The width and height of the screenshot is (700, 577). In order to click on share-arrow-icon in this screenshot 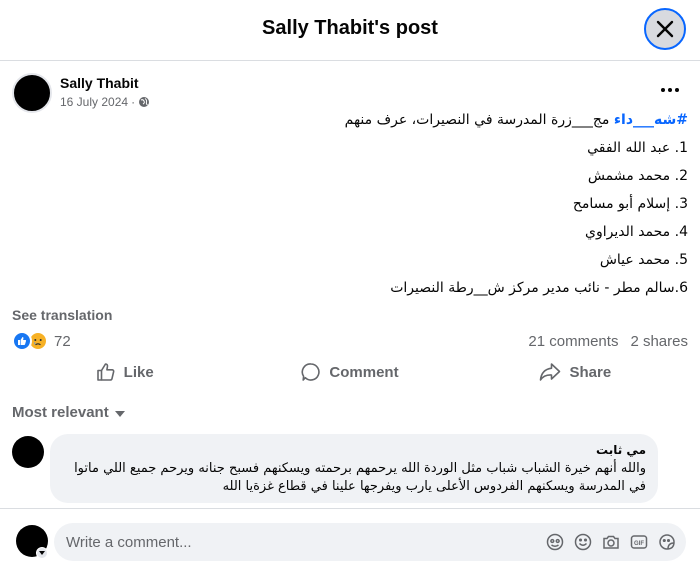, I will do `click(550, 372)`.